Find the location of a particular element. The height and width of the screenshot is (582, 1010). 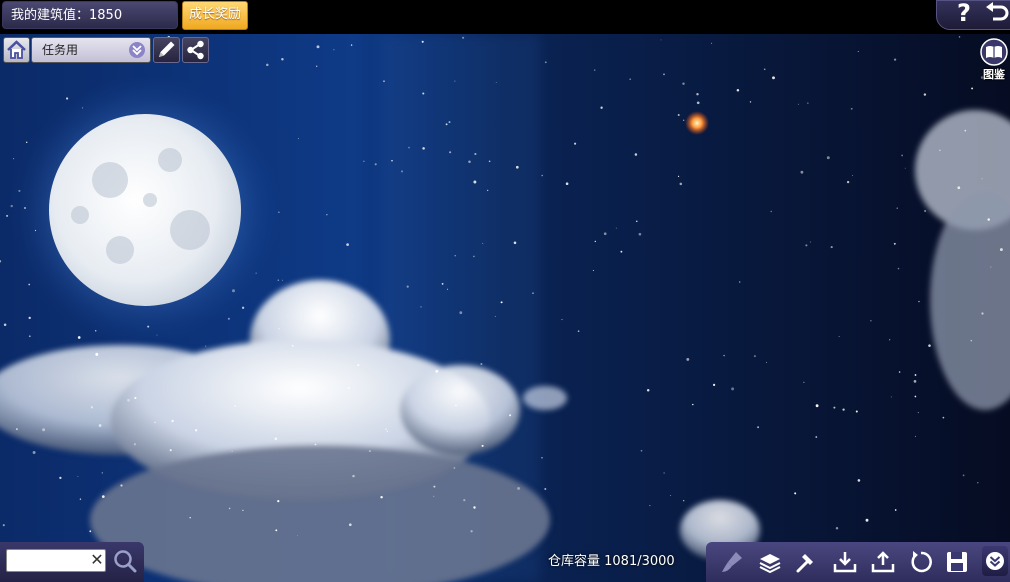

hammer-icon is located at coordinates (804, 563).